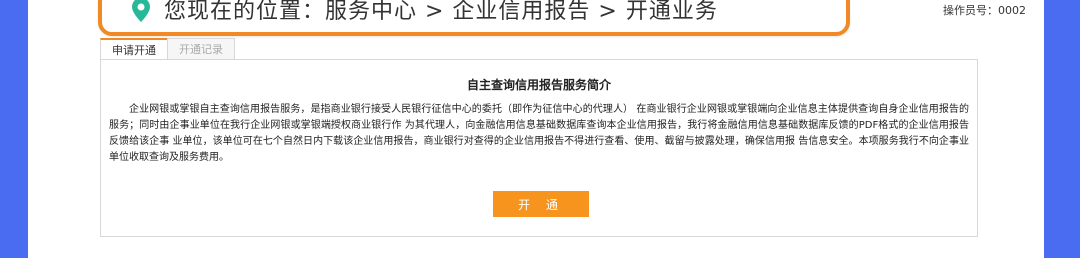  Describe the element at coordinates (538, 85) in the screenshot. I see `intro-title: 自主查询信用报告服务简介` at that location.